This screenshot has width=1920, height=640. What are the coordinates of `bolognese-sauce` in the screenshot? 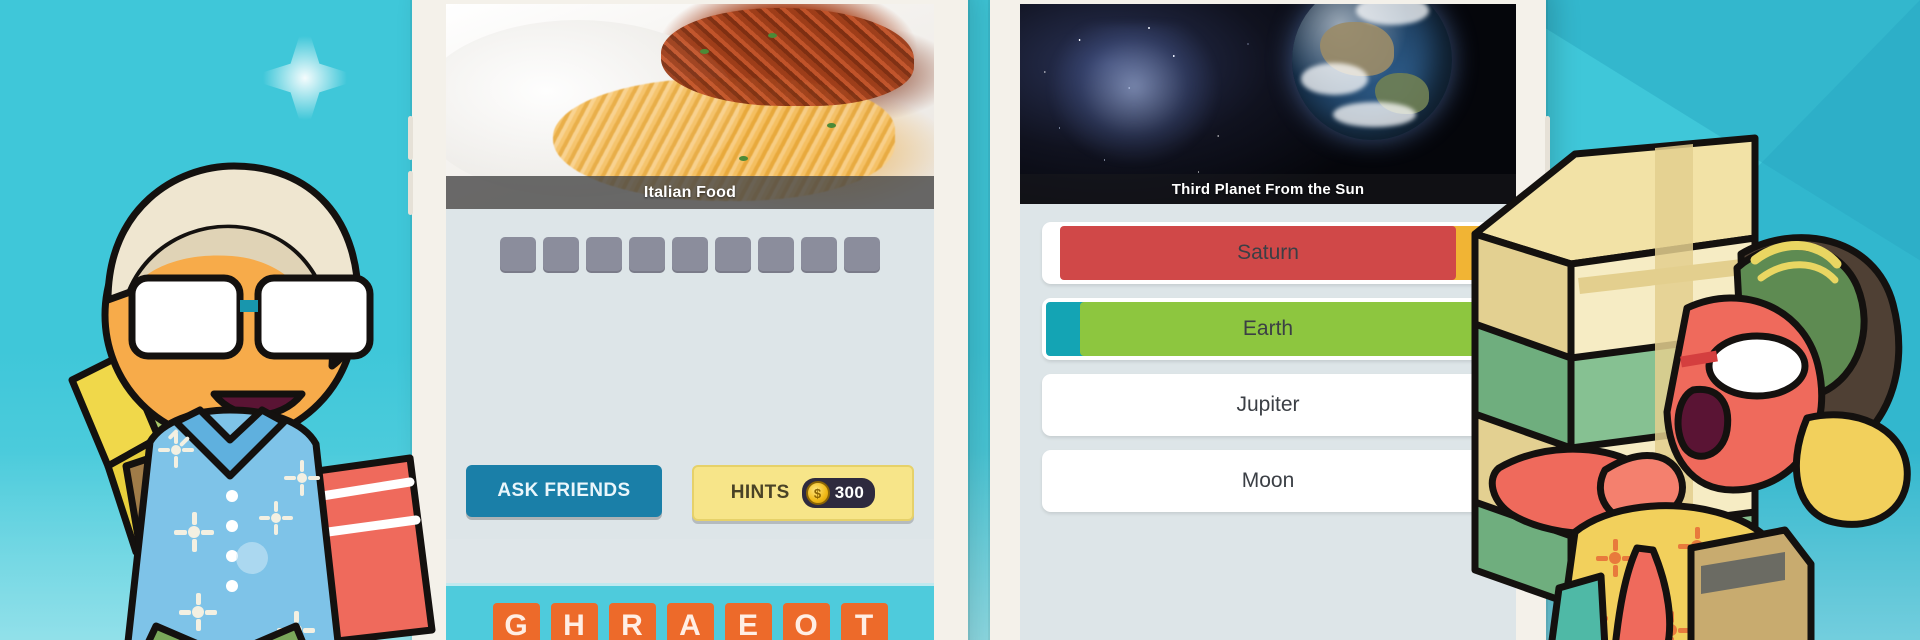 It's located at (787, 57).